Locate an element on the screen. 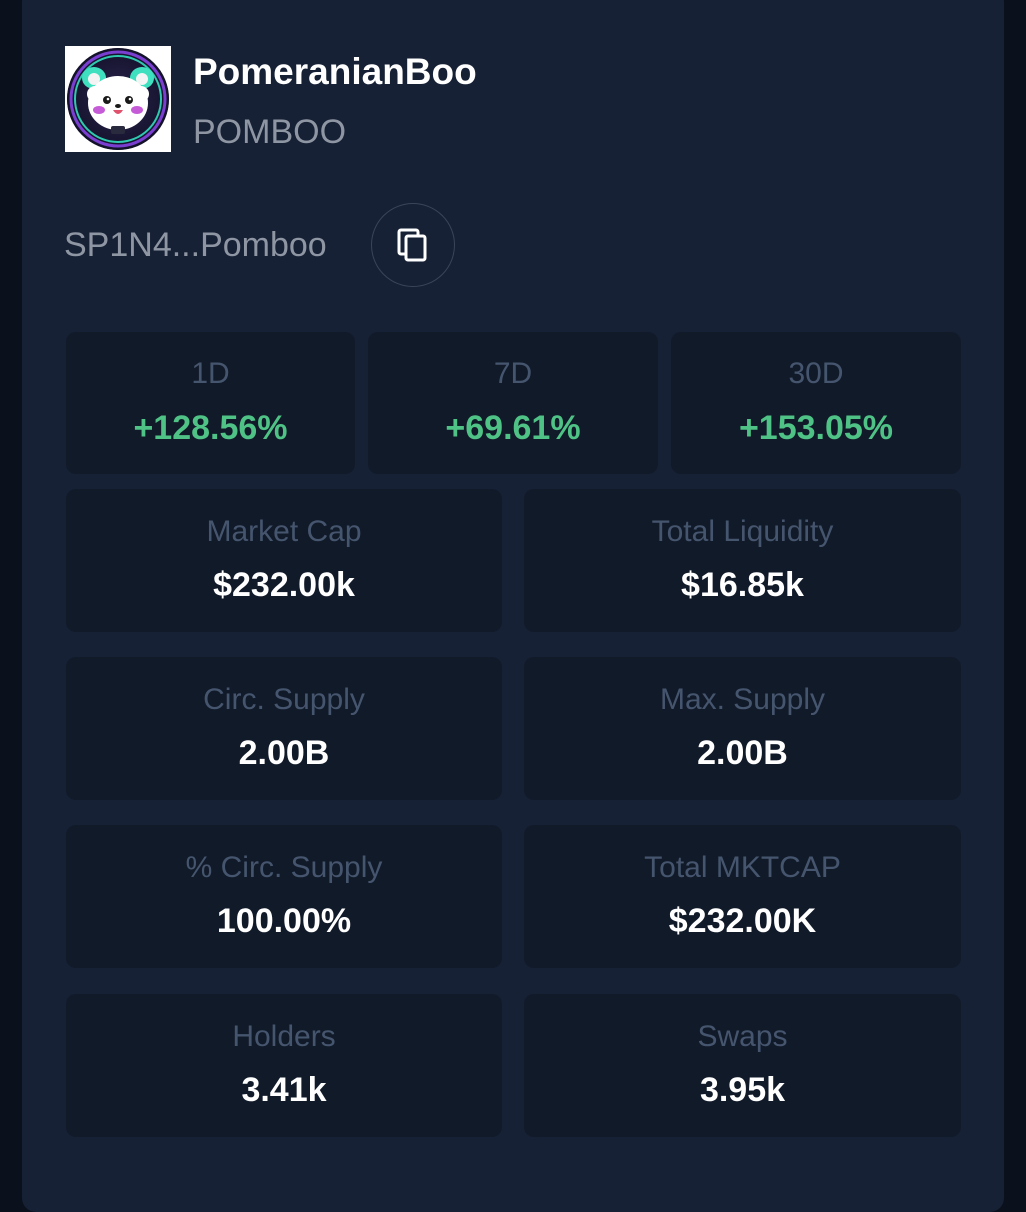 The height and width of the screenshot is (1212, 1026). pomeranian-logo-icon is located at coordinates (118, 99).